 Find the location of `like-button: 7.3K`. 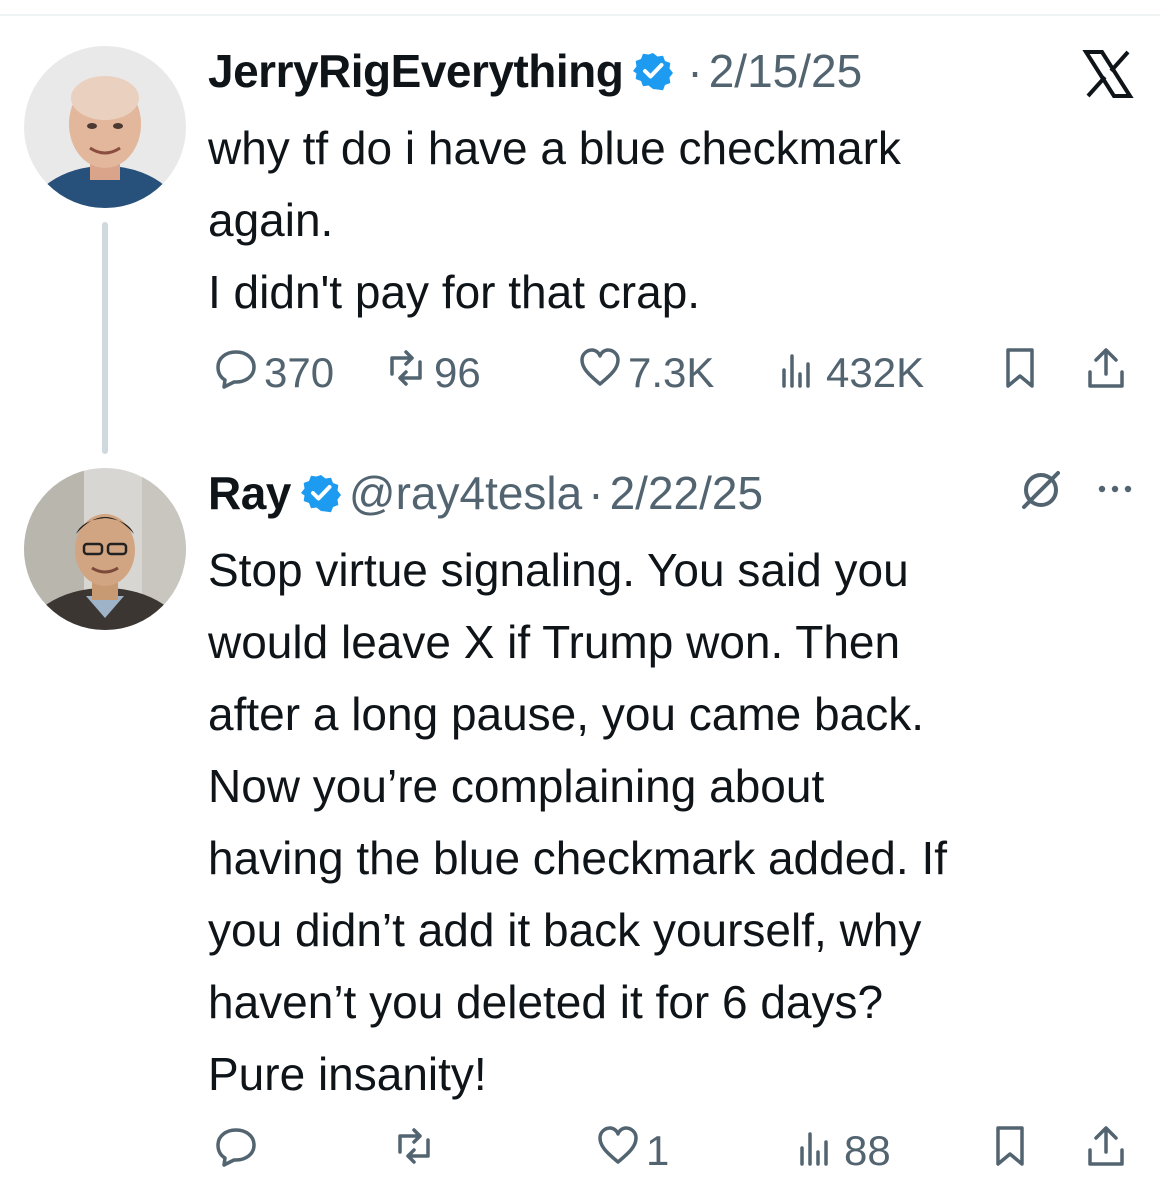

like-button: 7.3K is located at coordinates (646, 373).